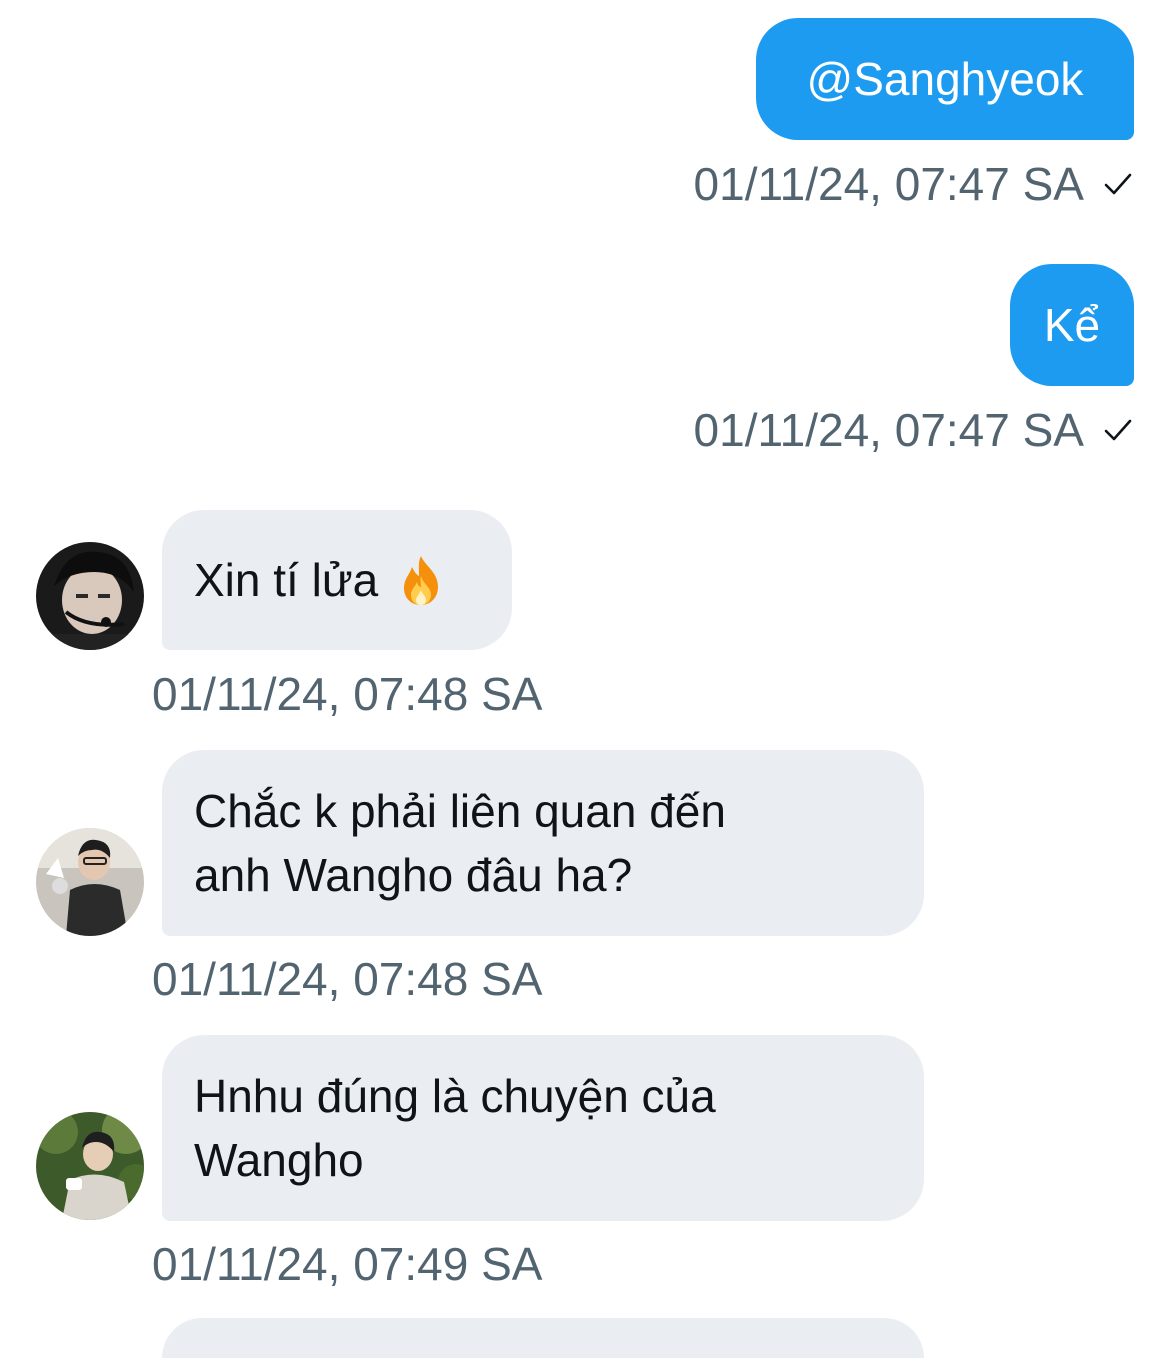 The image size is (1170, 1358). I want to click on message-text: Hnhu đúng là chuyện của Wangho, so click(455, 1128).